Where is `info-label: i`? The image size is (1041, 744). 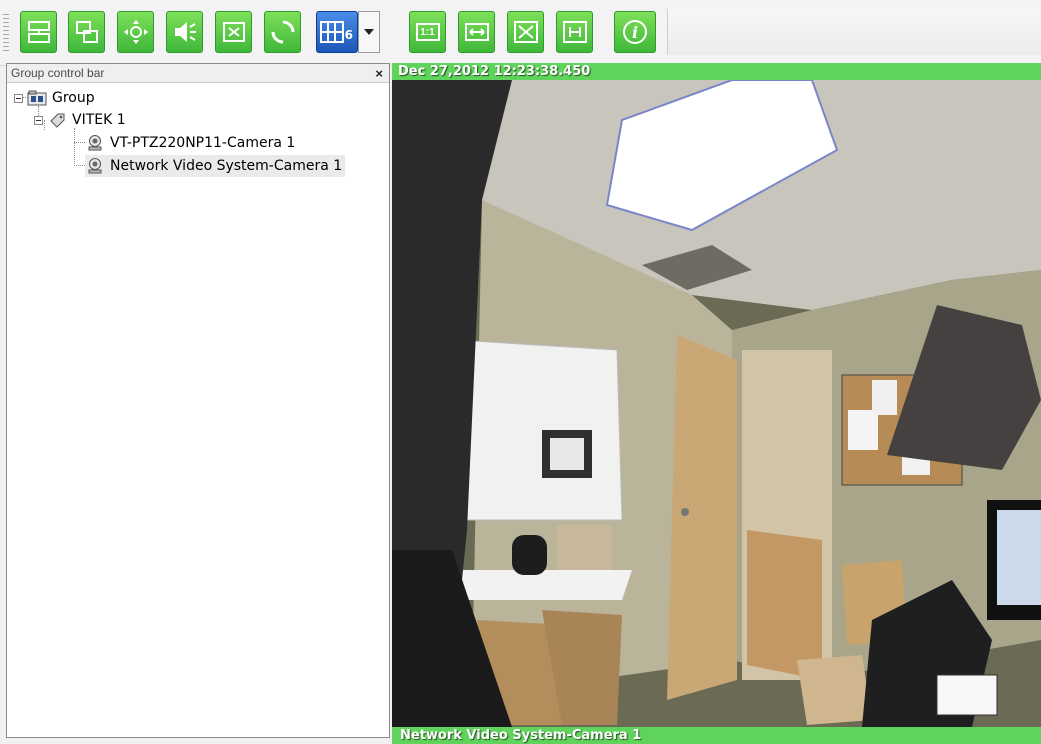
info-label: i is located at coordinates (635, 32).